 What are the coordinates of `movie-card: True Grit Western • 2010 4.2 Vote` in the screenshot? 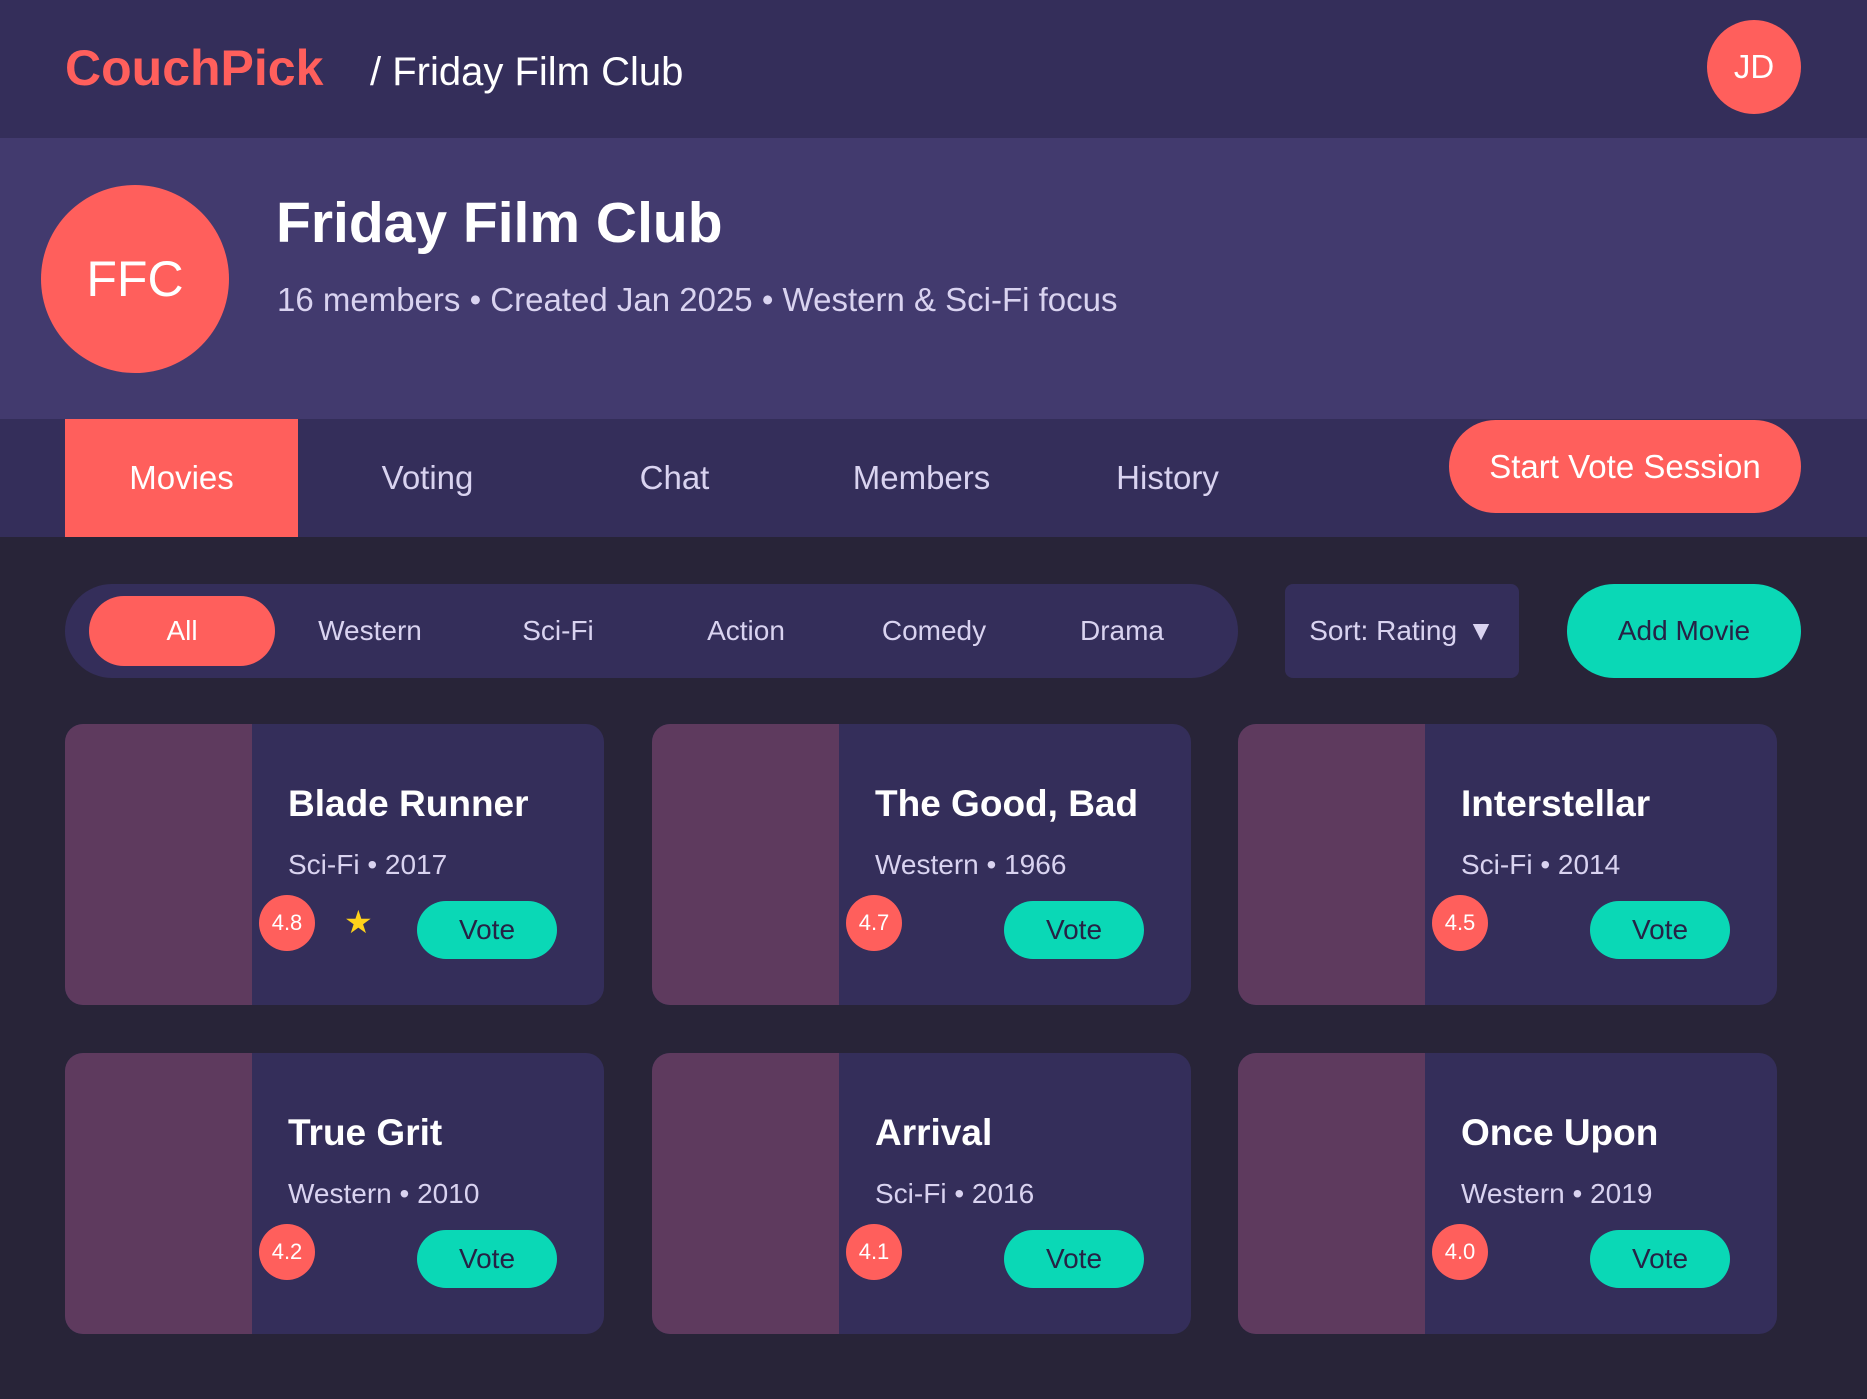 It's located at (334, 1193).